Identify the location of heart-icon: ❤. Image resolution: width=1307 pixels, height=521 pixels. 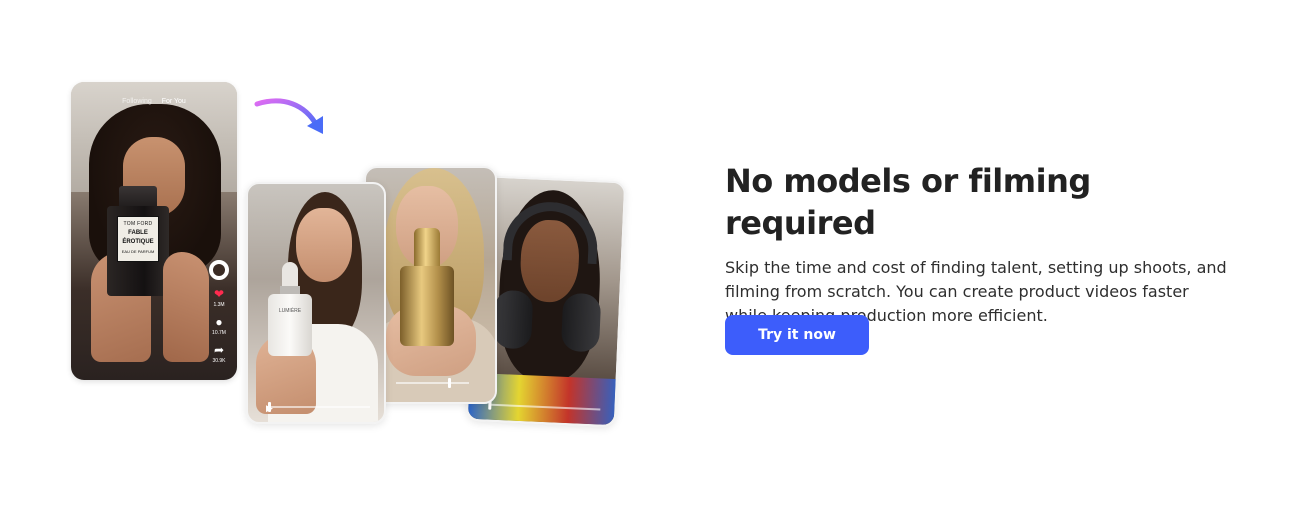
(219, 294).